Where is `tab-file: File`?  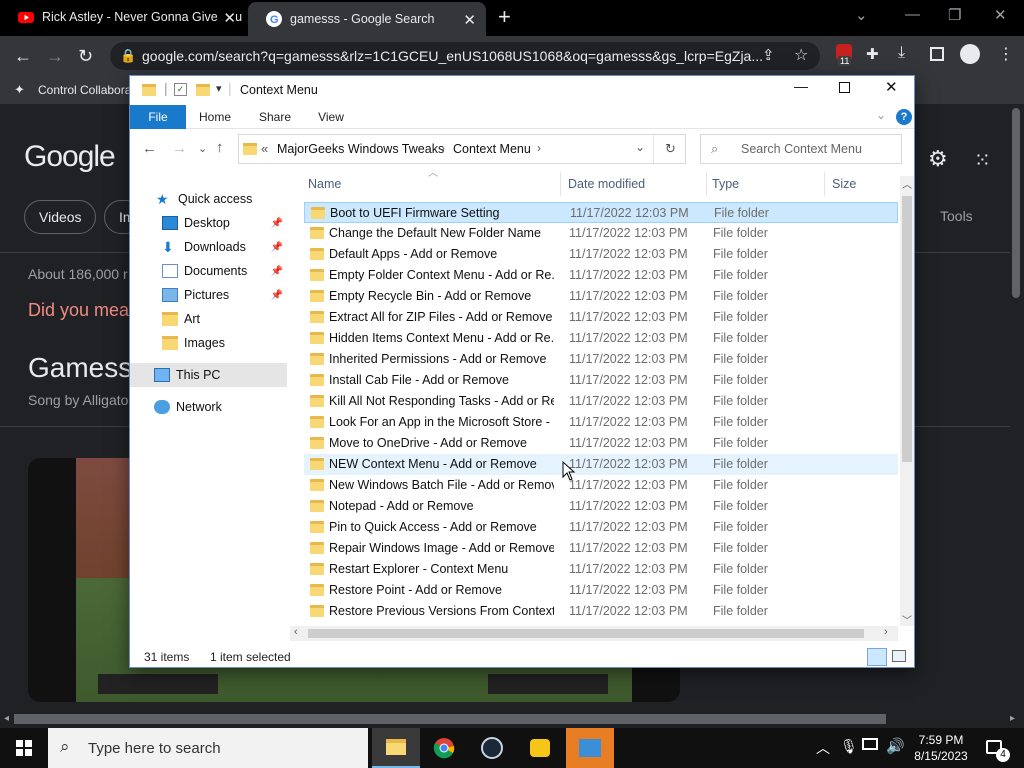 tab-file: File is located at coordinates (158, 117).